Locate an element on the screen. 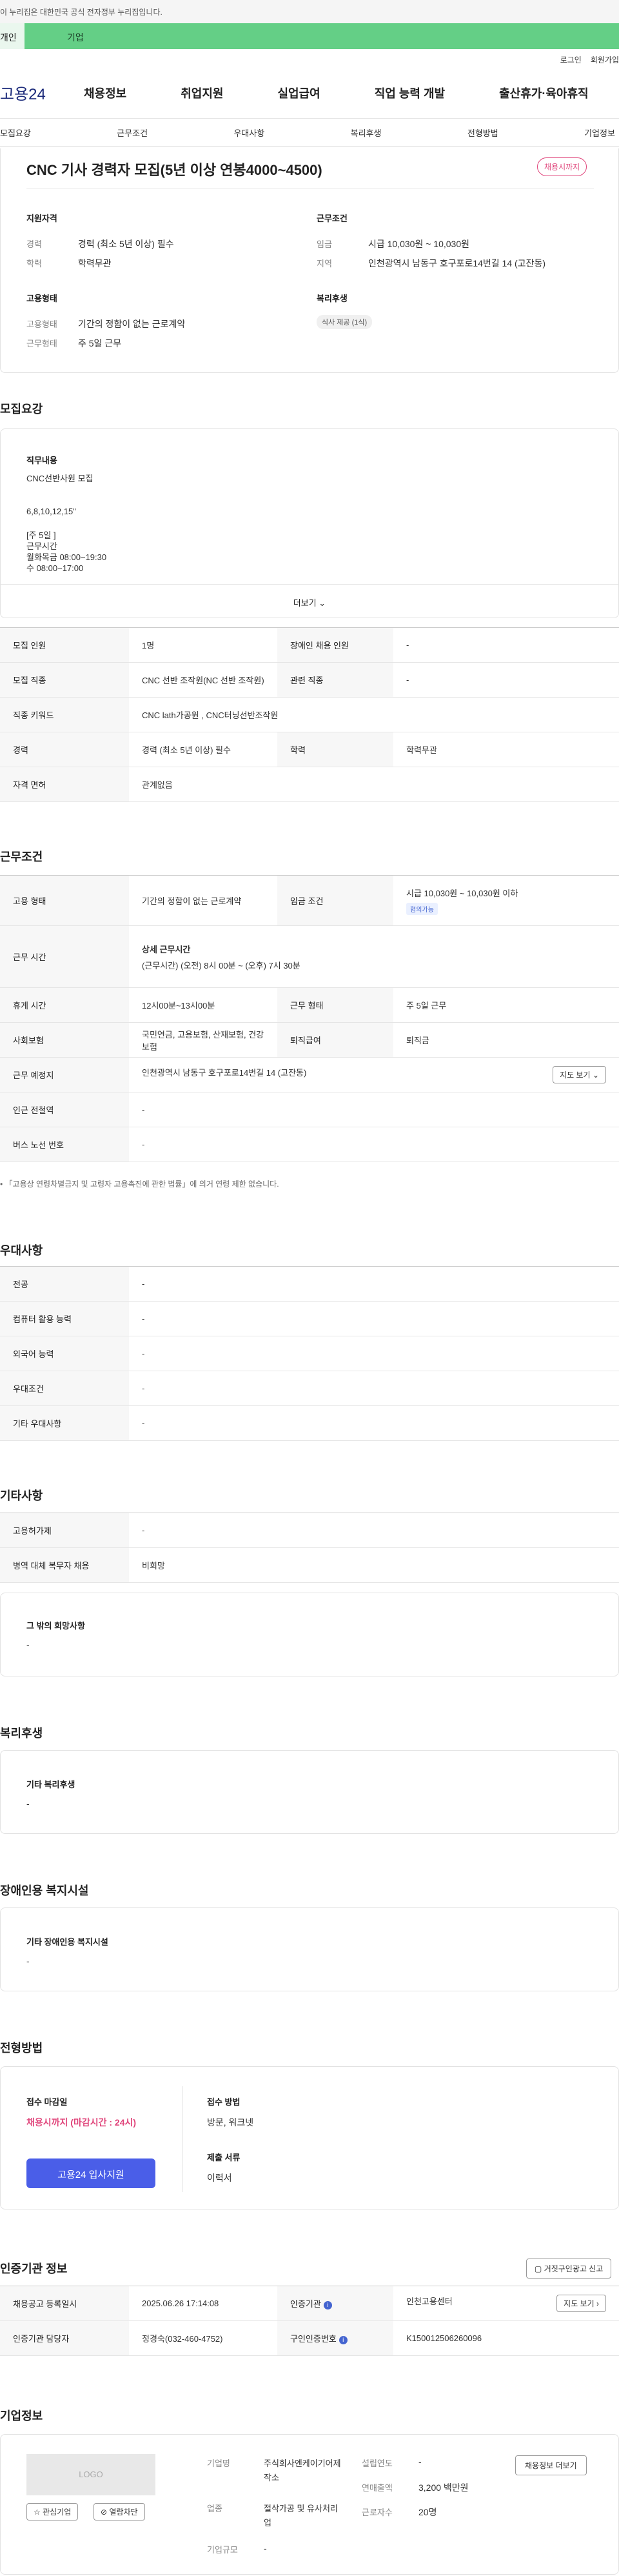 The height and width of the screenshot is (2576, 619). etc-wish-card: 그 밖의 희망사항 - is located at coordinates (309, 1634).